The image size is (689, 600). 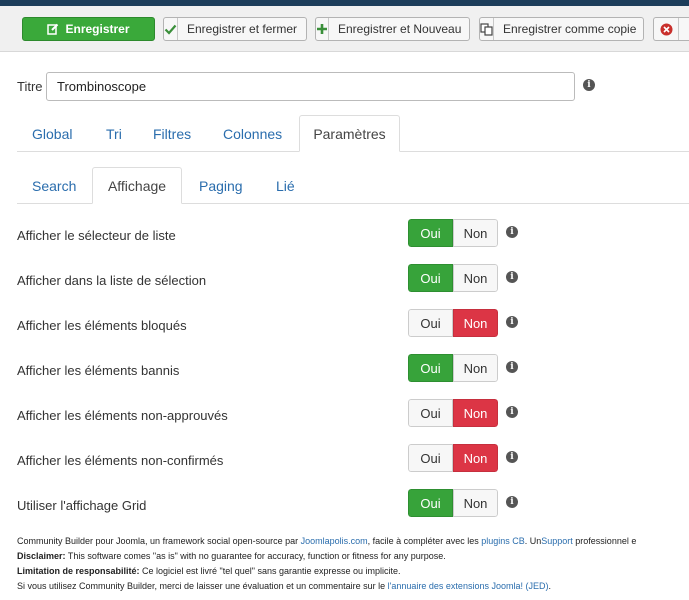 What do you see at coordinates (334, 541) in the screenshot?
I see `joomlapolis-link: Joomlapolis.com` at bounding box center [334, 541].